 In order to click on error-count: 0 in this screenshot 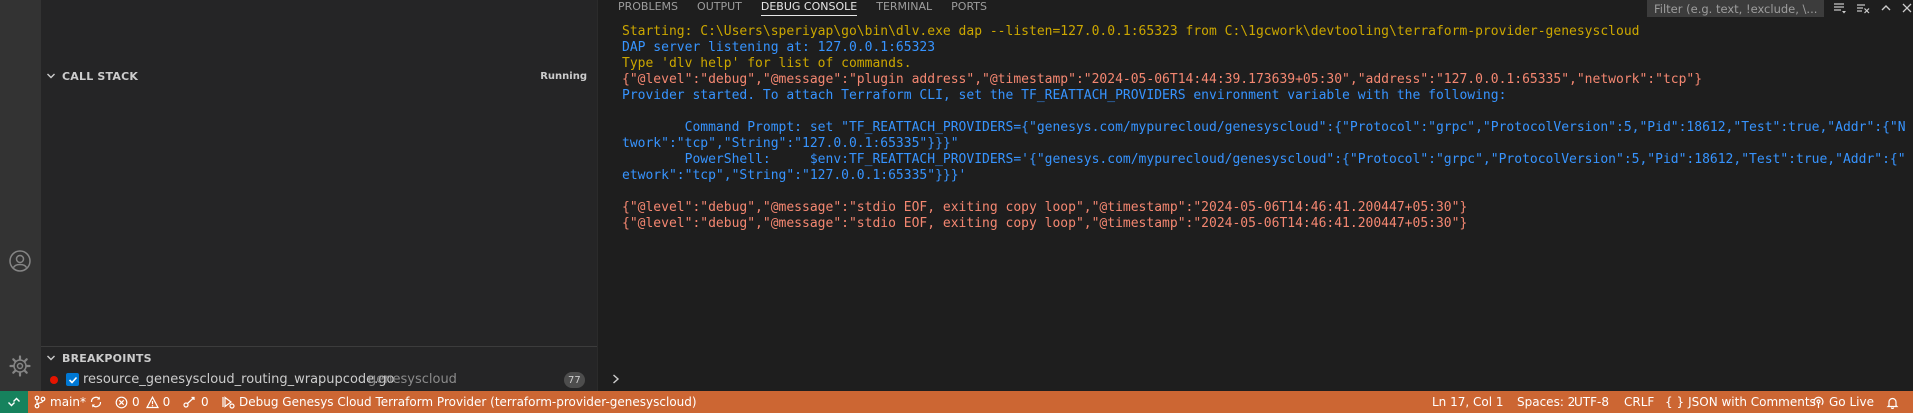, I will do `click(136, 402)`.